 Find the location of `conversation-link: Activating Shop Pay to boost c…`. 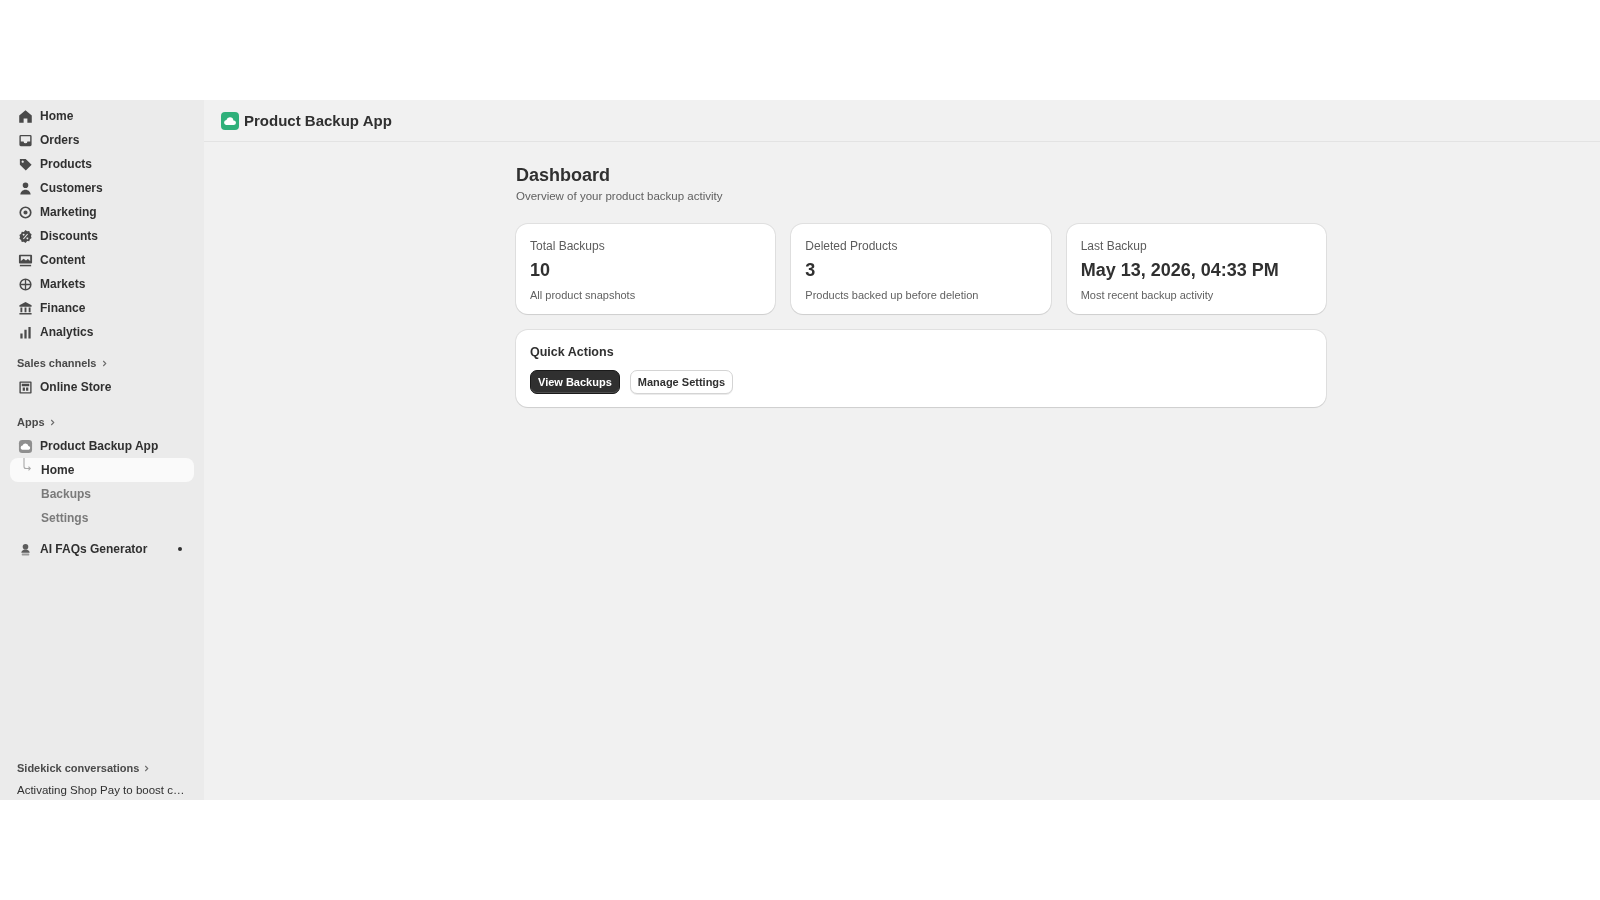

conversation-link: Activating Shop Pay to boost c… is located at coordinates (101, 790).